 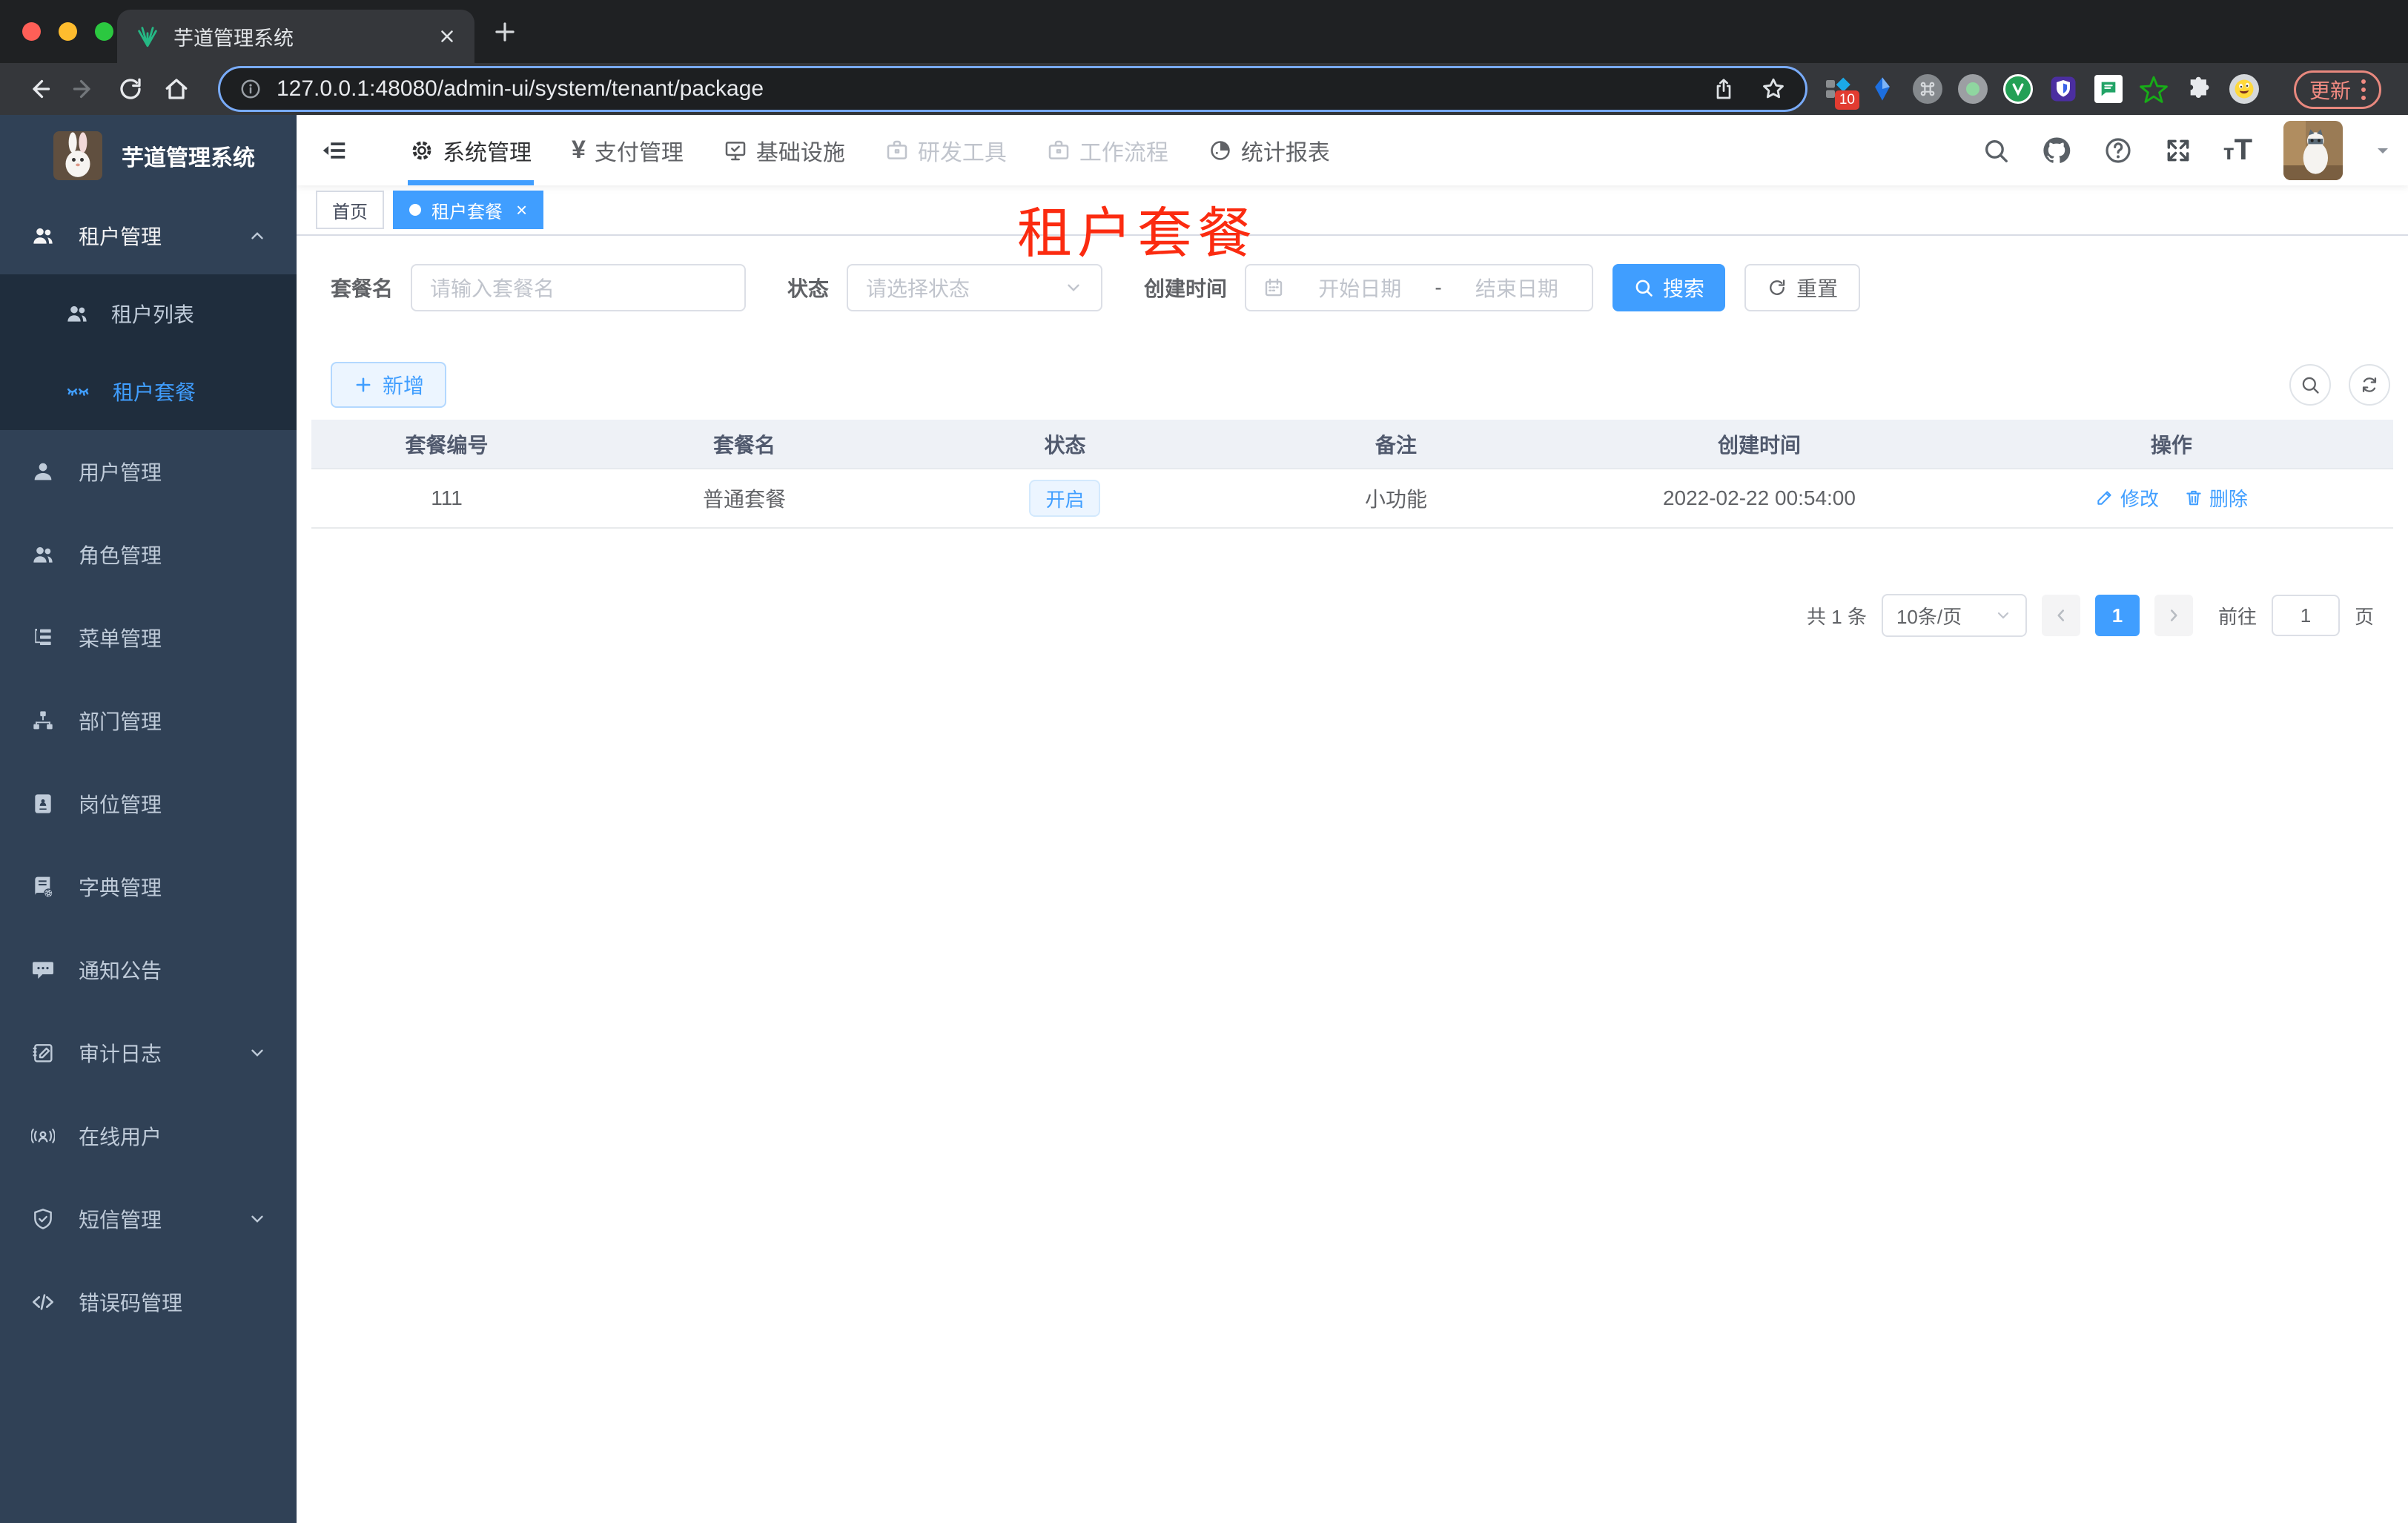 I want to click on edit-pencil-icon, so click(x=2104, y=498).